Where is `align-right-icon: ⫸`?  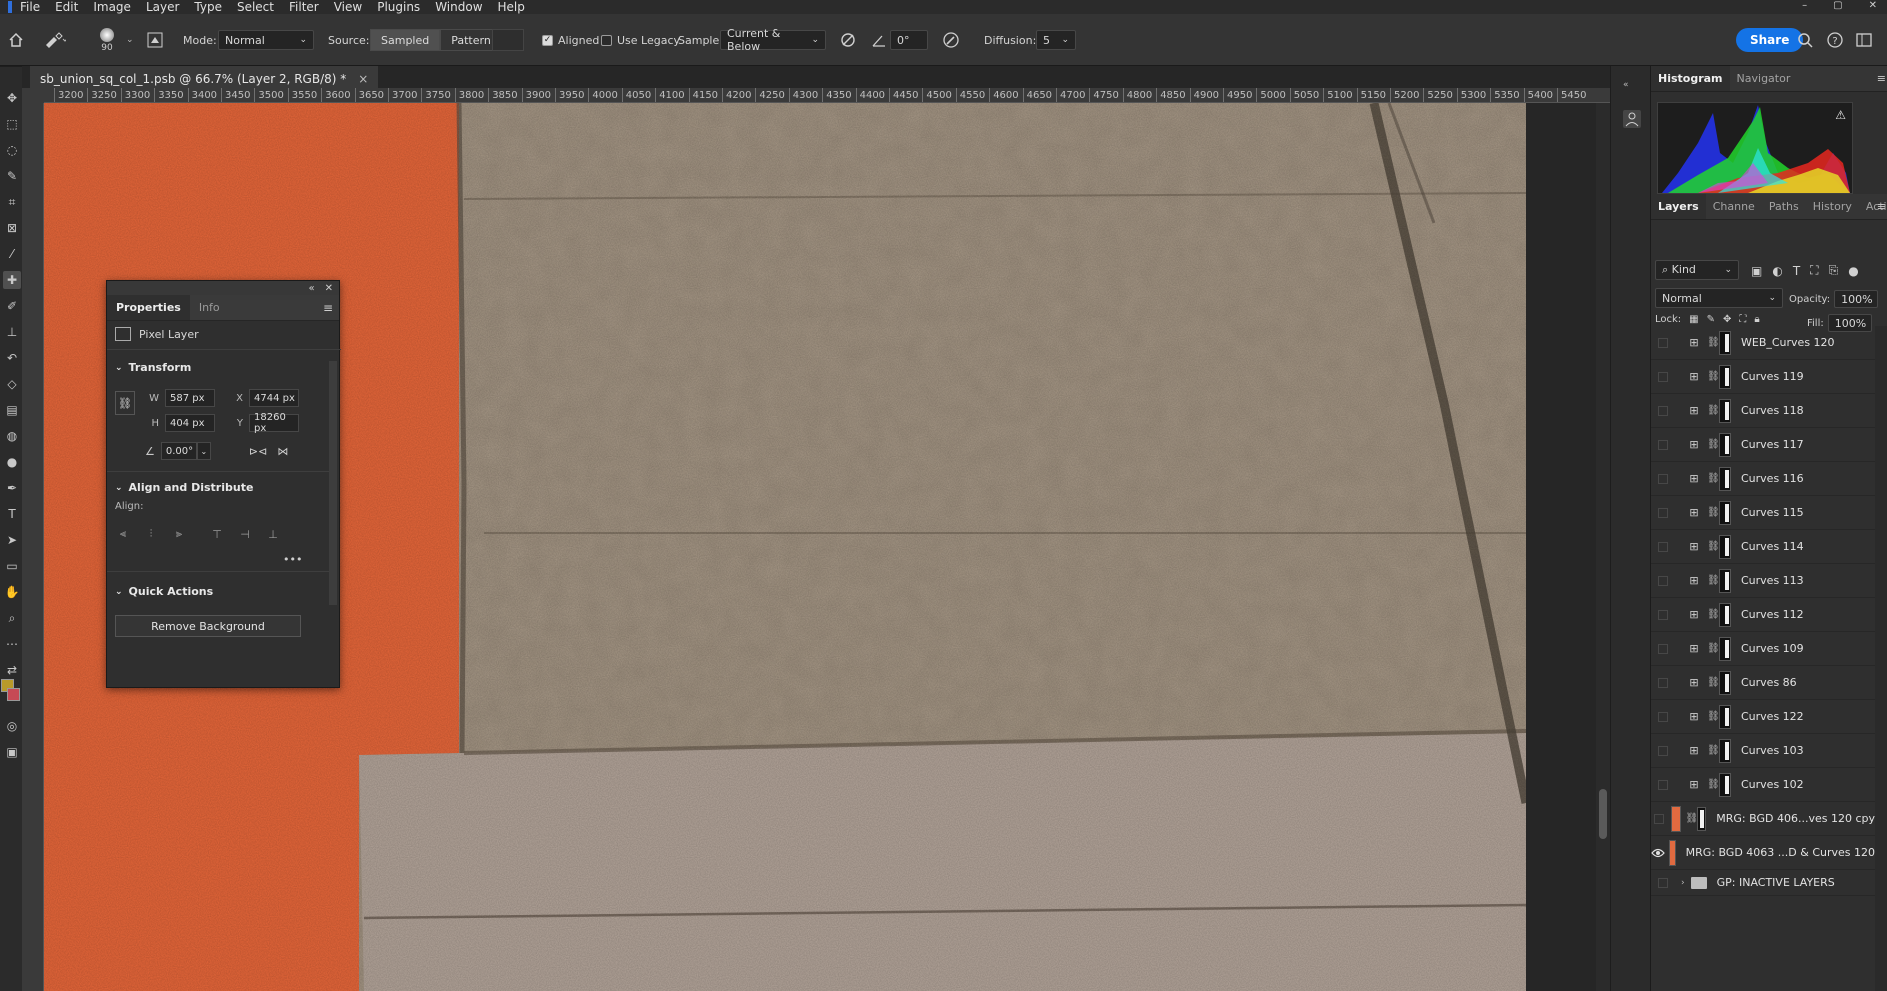
align-right-icon: ⫸ is located at coordinates (179, 534).